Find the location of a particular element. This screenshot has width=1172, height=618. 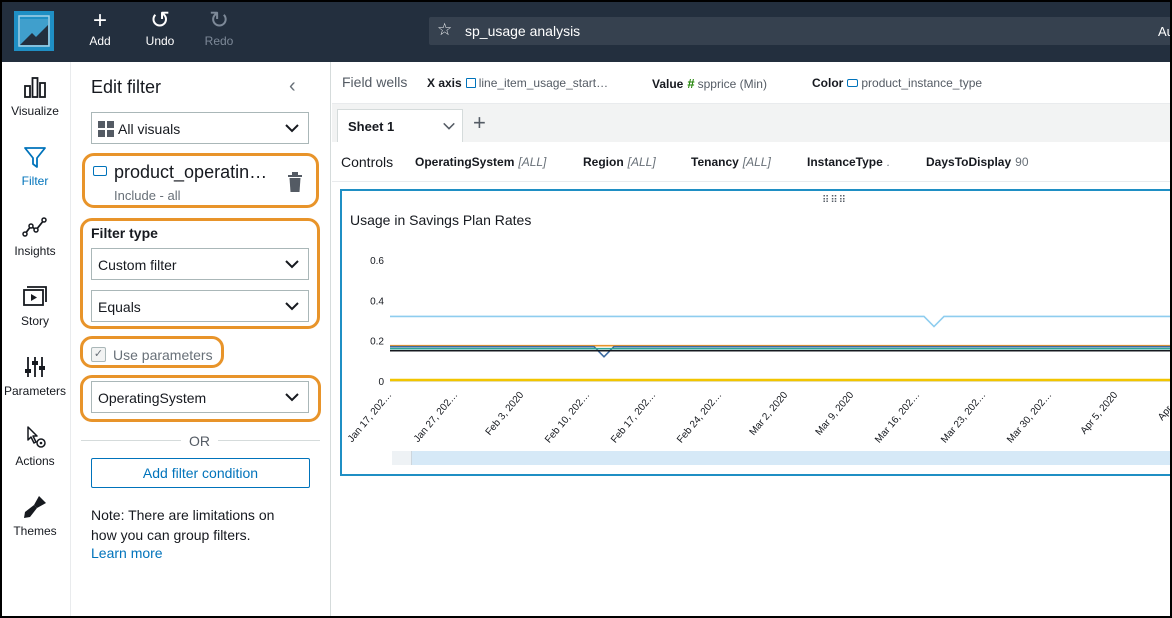

rail-label: Actions is located at coordinates (35, 461).